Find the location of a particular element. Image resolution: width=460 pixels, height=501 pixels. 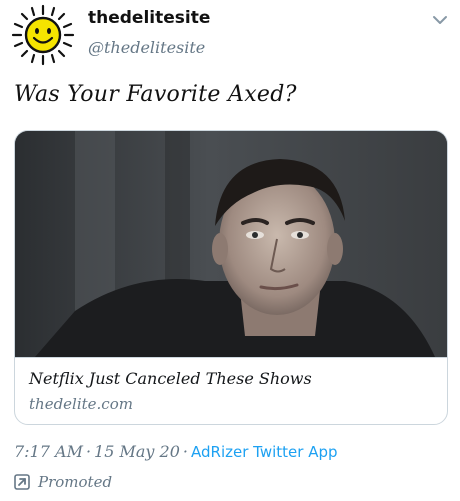

promoted-label: Promoted is located at coordinates (75, 482).